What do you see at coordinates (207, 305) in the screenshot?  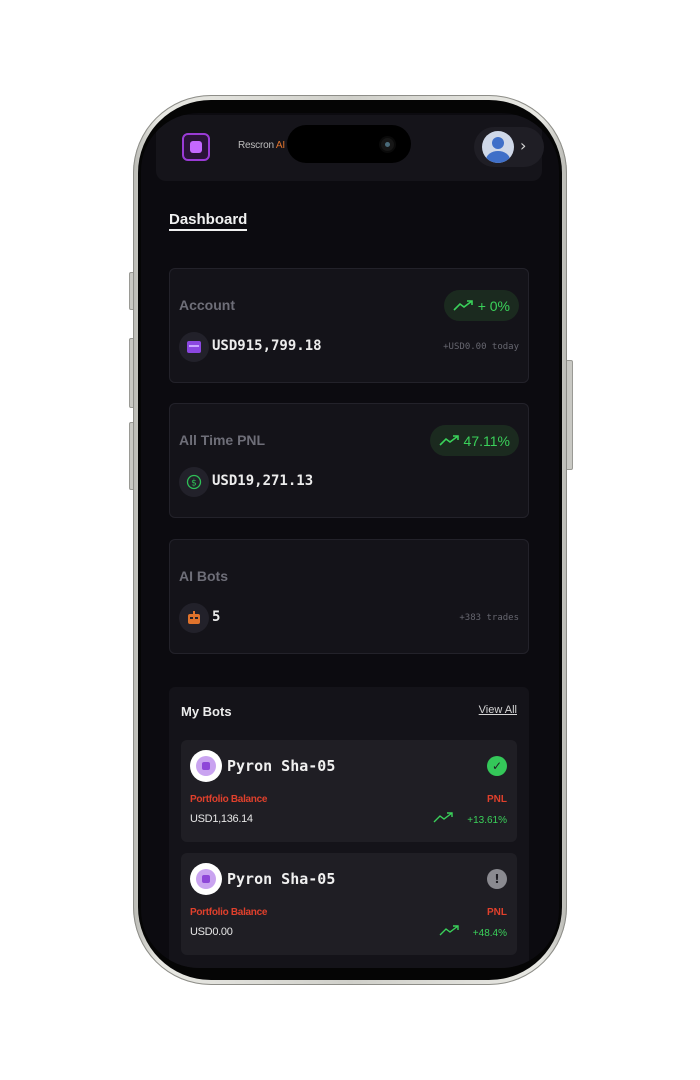 I see `account-label: Account` at bounding box center [207, 305].